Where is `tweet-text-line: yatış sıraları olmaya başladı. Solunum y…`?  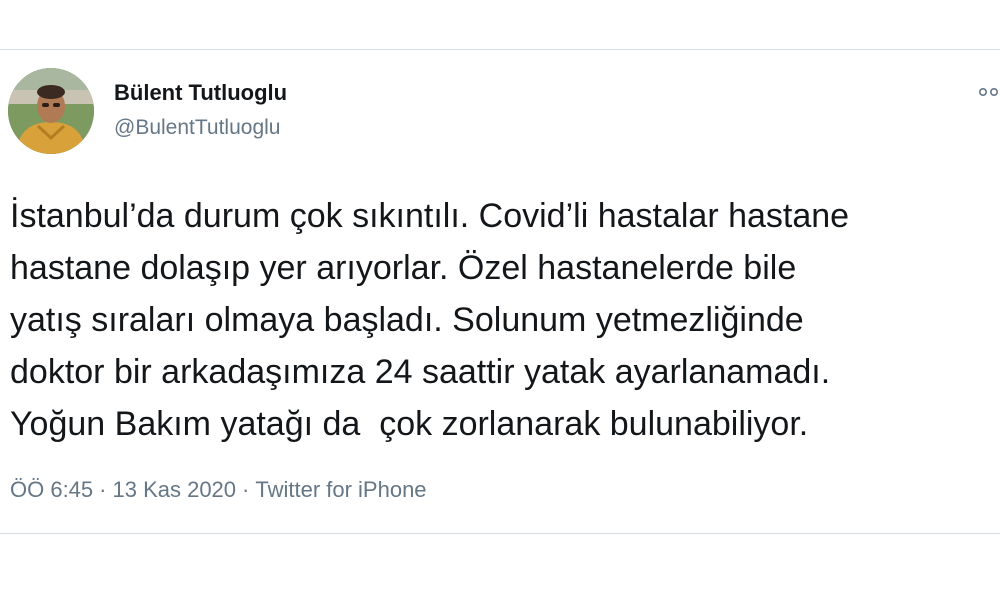 tweet-text-line: yatış sıraları olmaya başladı. Solunum y… is located at coordinates (407, 320).